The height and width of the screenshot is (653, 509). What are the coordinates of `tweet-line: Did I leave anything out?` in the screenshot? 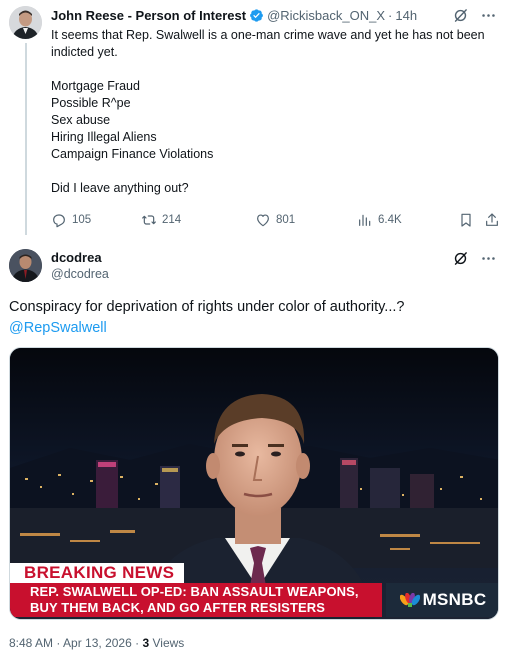 It's located at (120, 188).